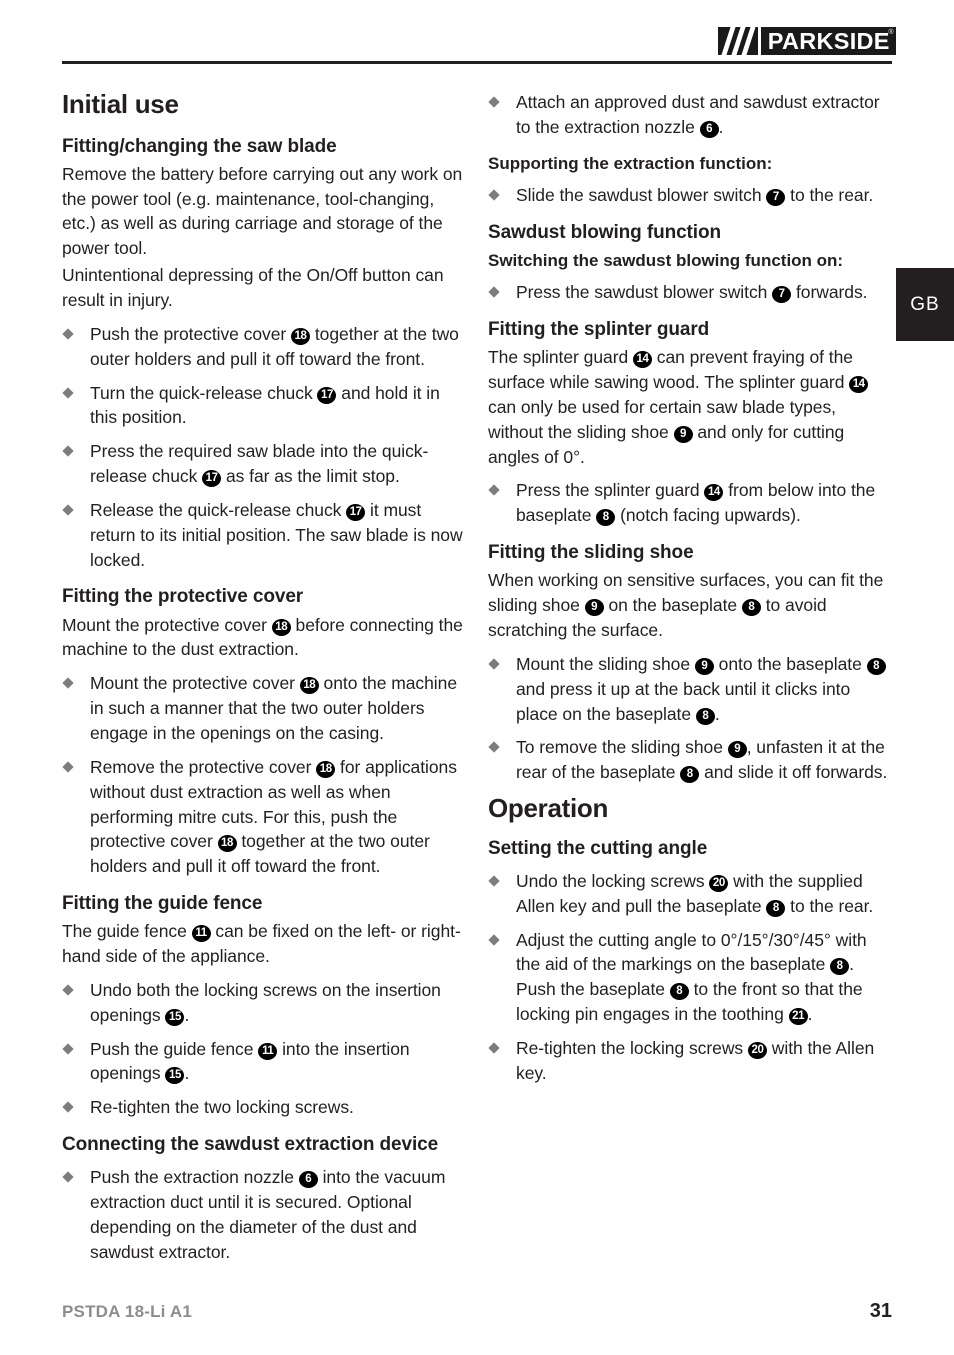  I want to click on text: To remove the sliding shoe, so click(619, 747).